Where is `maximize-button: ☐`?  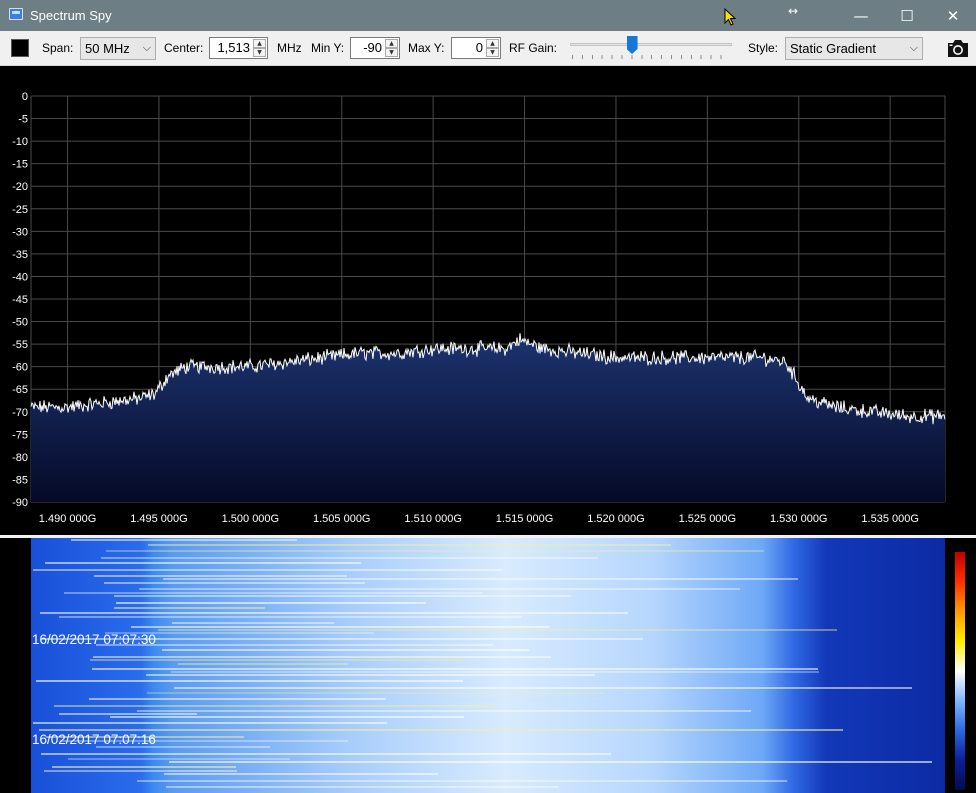
maximize-button: ☐ is located at coordinates (907, 15).